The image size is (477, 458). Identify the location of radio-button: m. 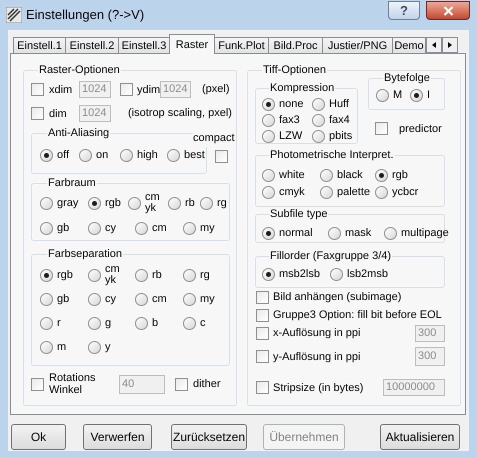
(64, 347).